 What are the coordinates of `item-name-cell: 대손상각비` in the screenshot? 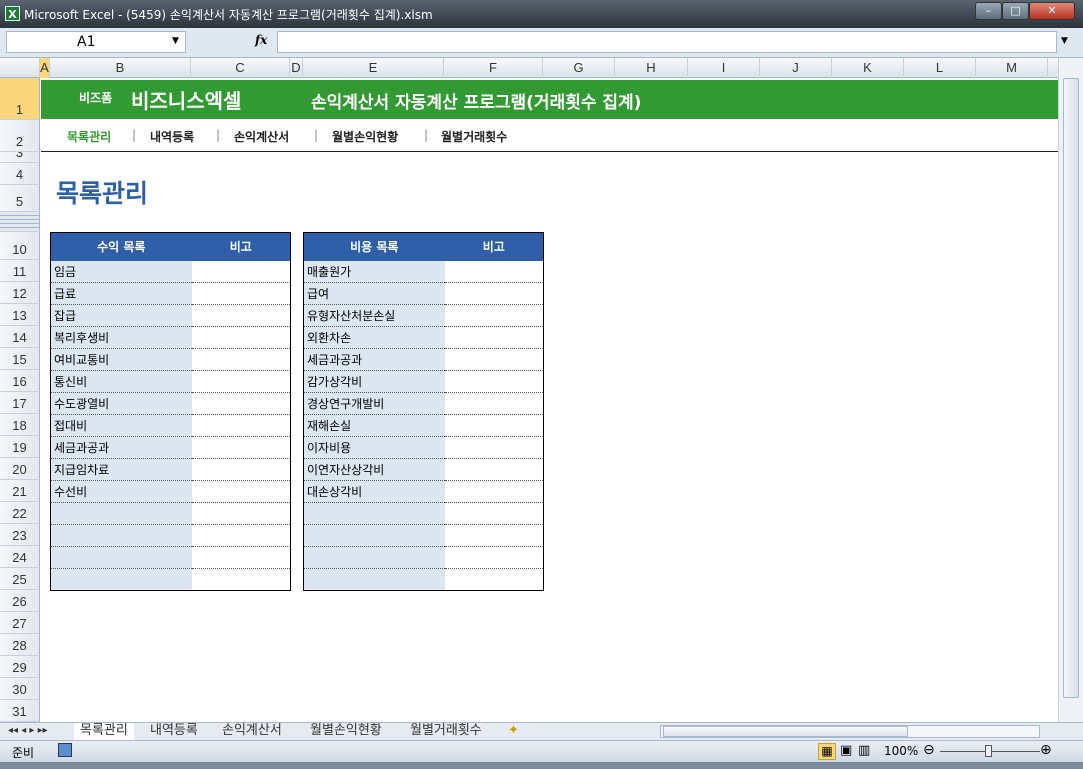 It's located at (374, 491).